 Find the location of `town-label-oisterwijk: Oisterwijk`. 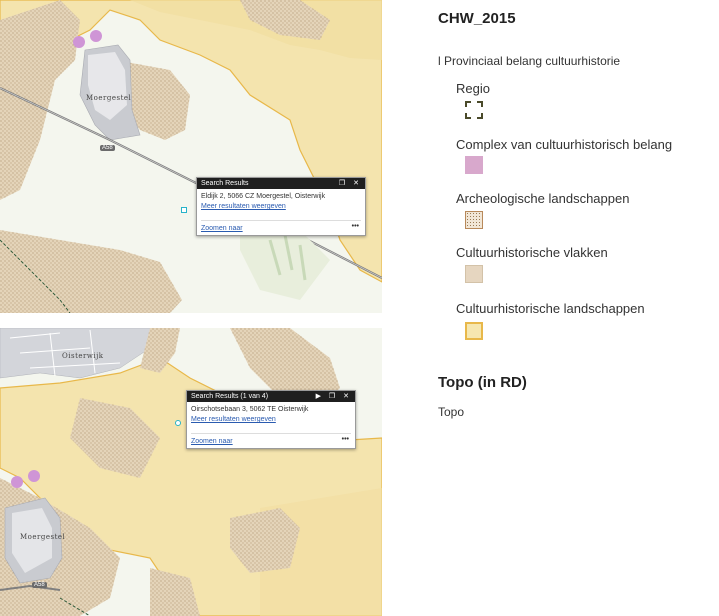

town-label-oisterwijk: Oisterwijk is located at coordinates (83, 356).